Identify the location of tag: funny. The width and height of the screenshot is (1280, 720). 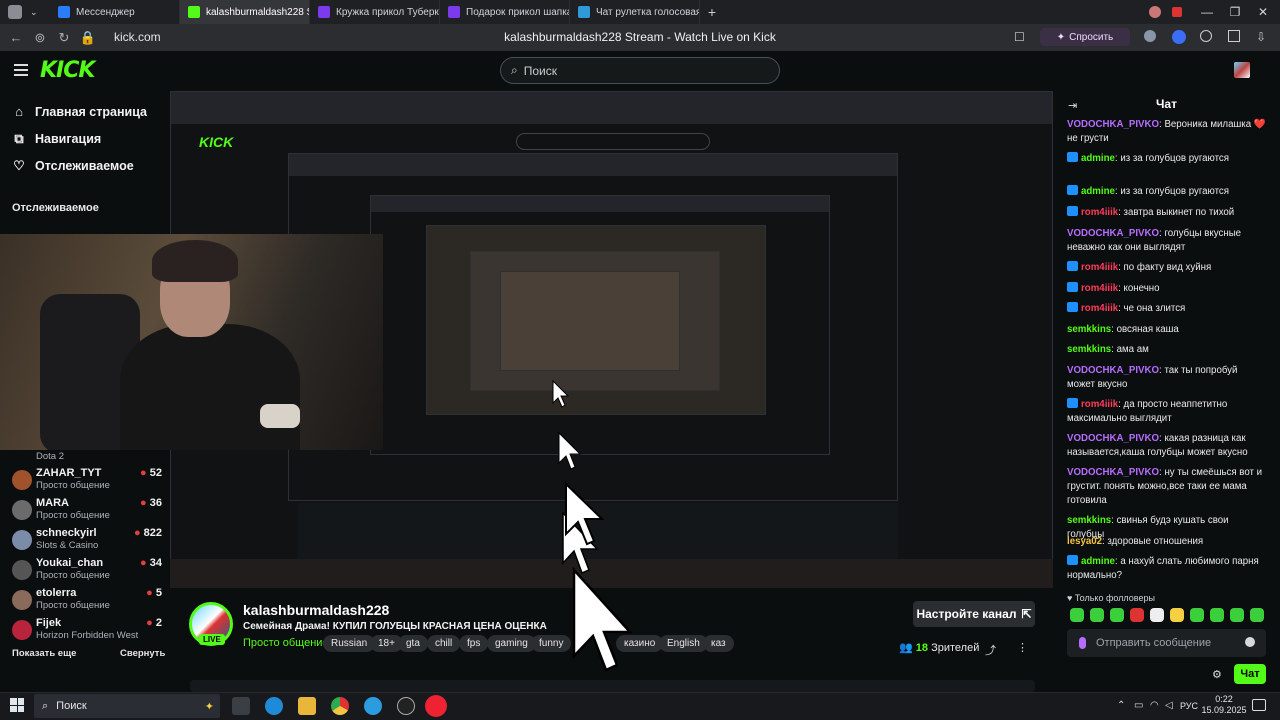
(551, 643).